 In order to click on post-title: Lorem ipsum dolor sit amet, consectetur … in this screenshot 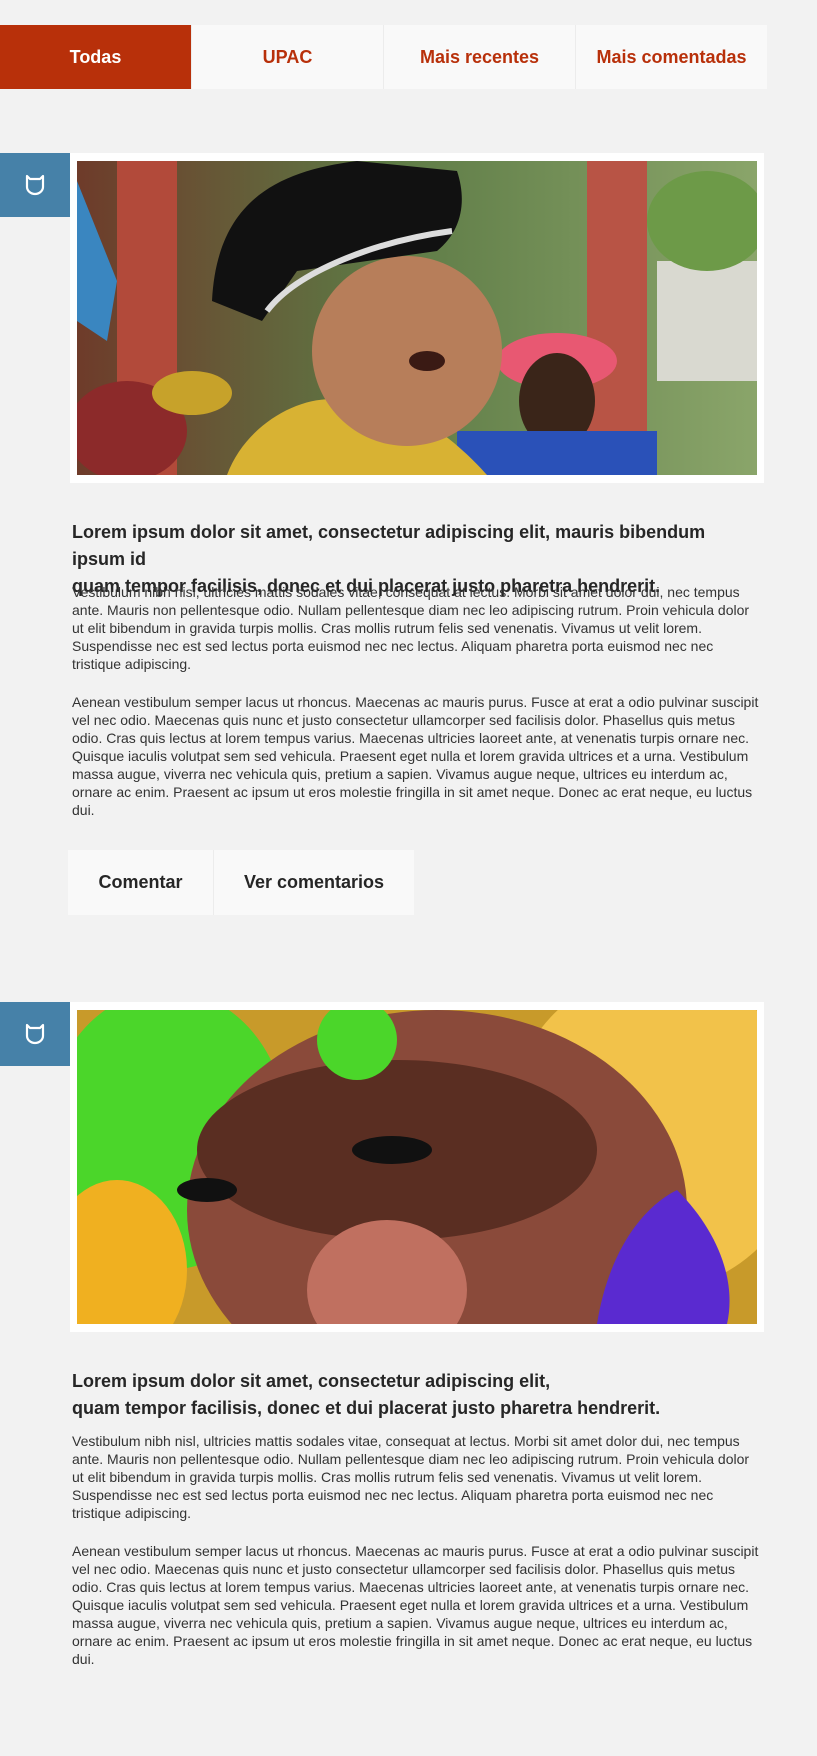, I will do `click(412, 1395)`.